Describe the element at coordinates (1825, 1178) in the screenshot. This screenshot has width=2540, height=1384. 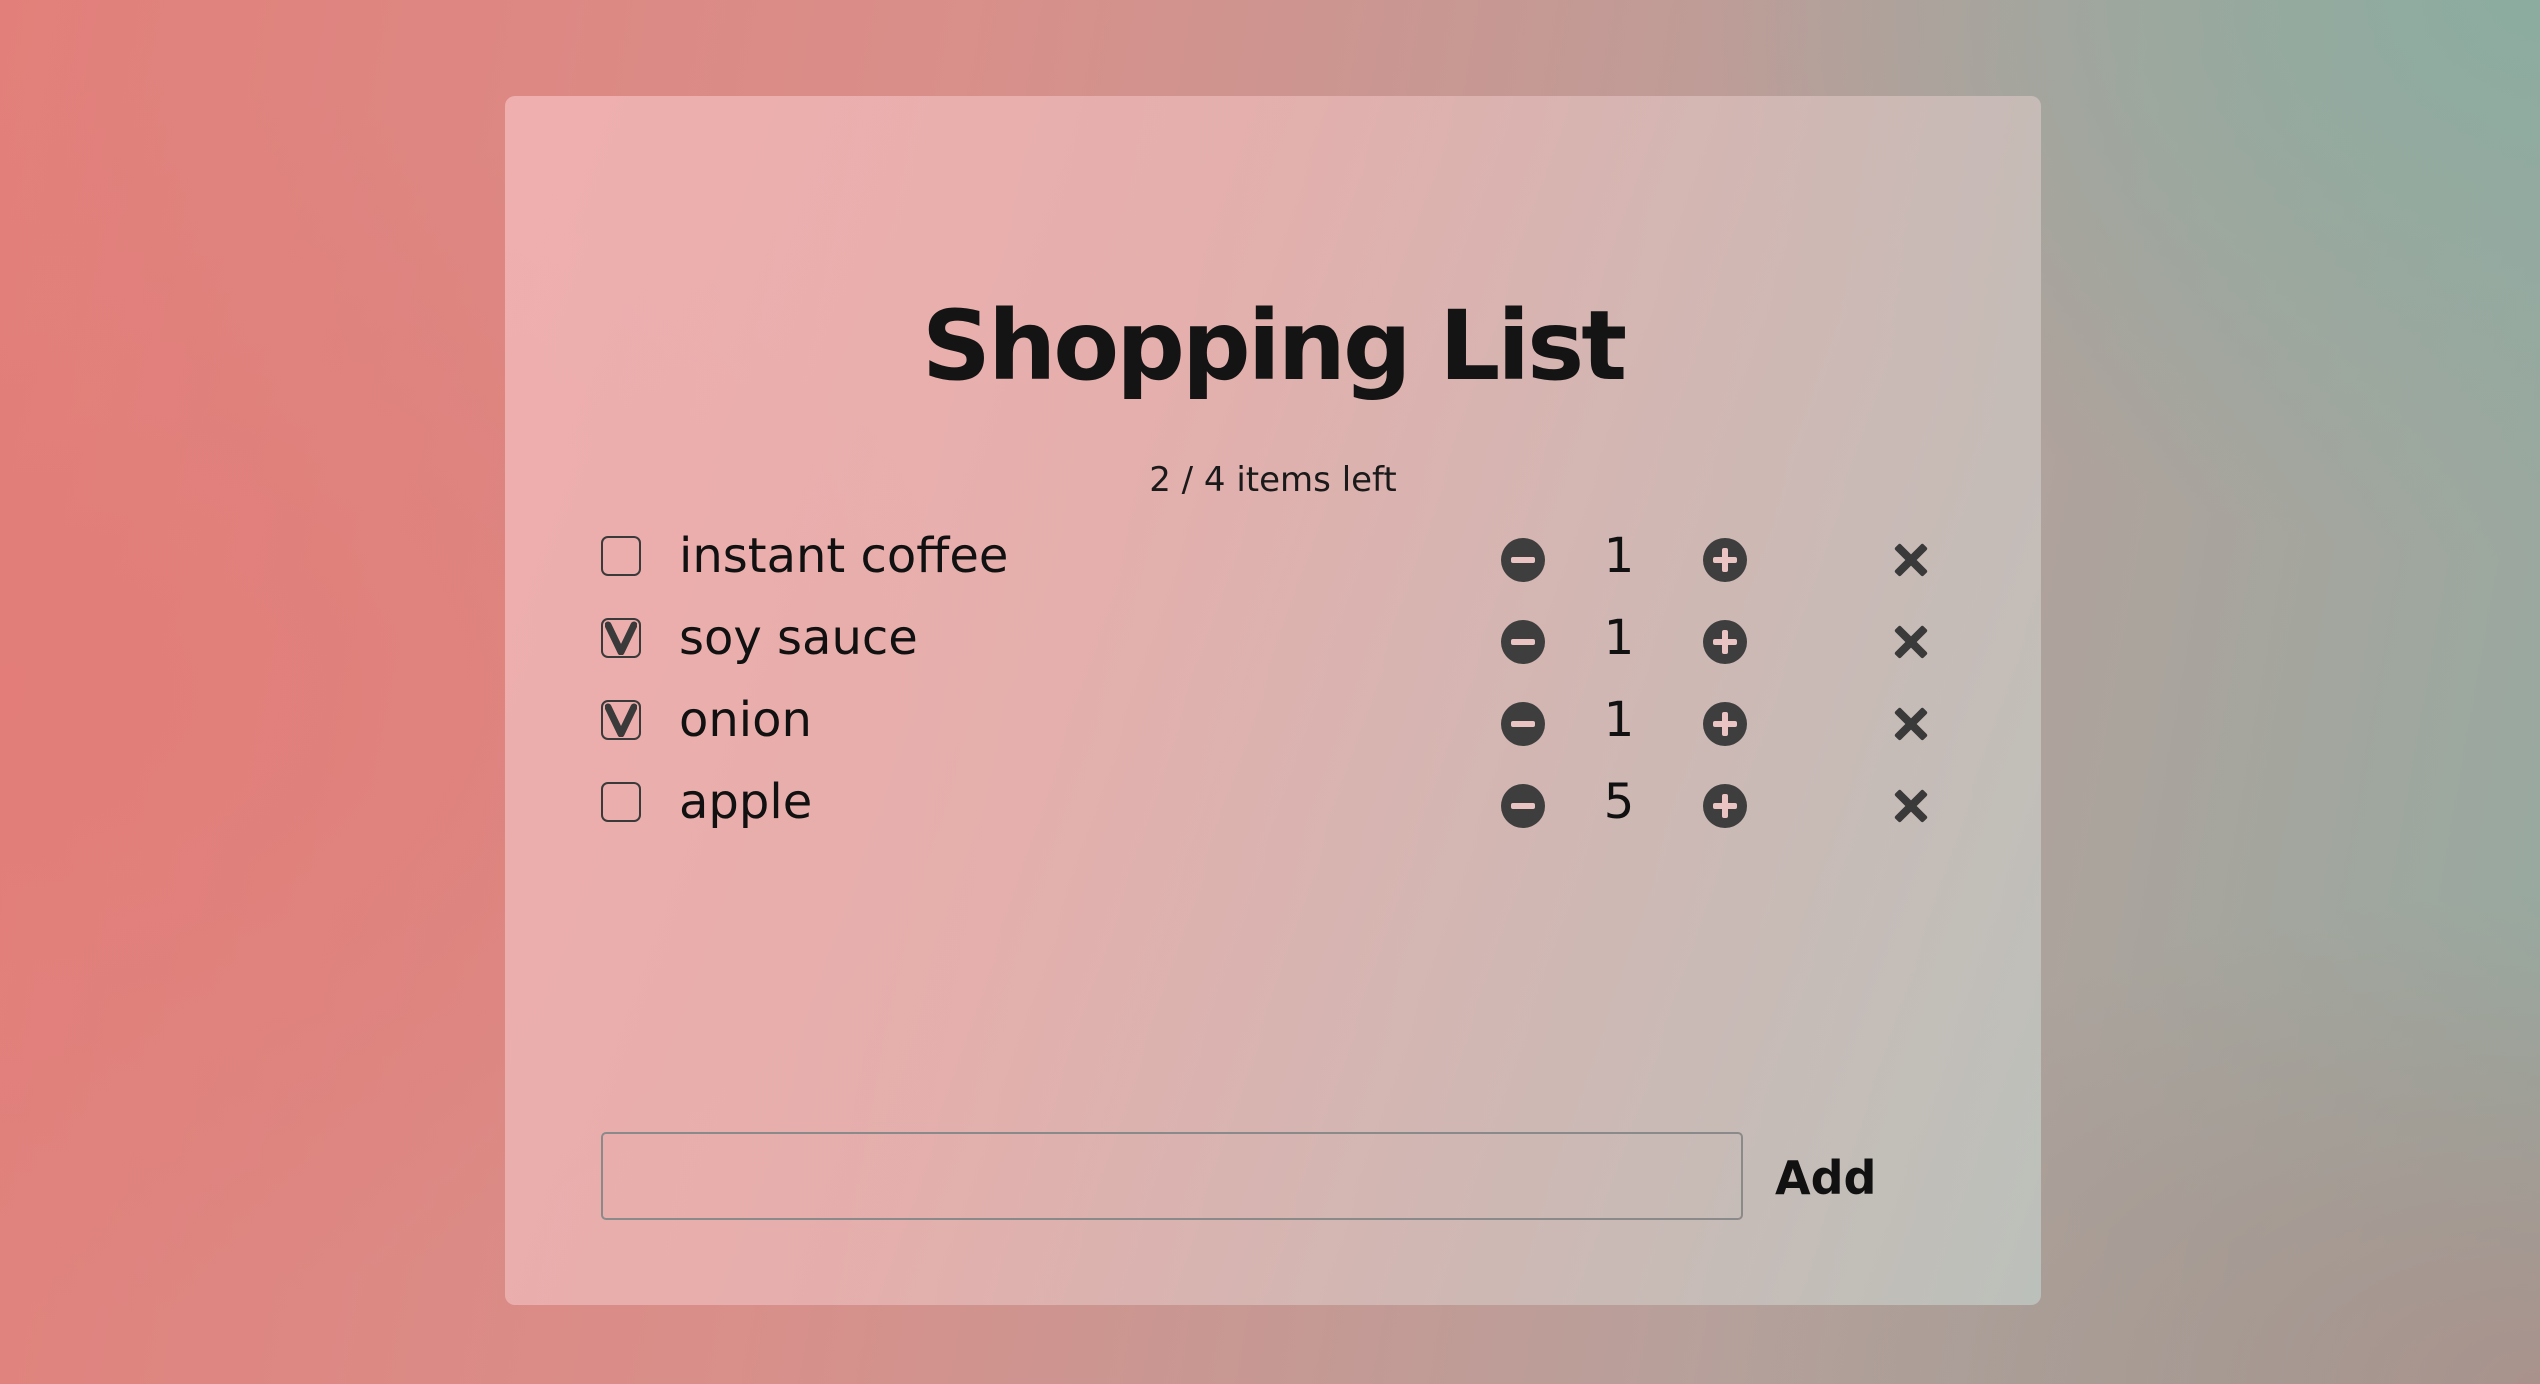
I see `add-button: Add` at that location.